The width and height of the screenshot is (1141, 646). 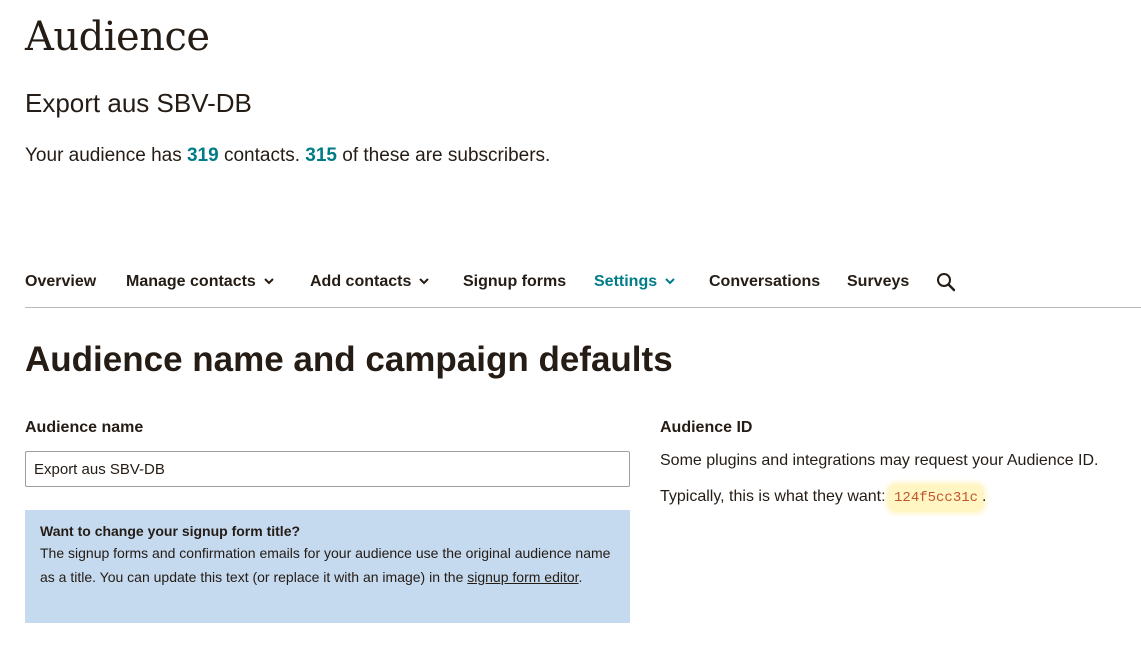 I want to click on nav-manage-contacts-label: Manage contacts, so click(x=191, y=281).